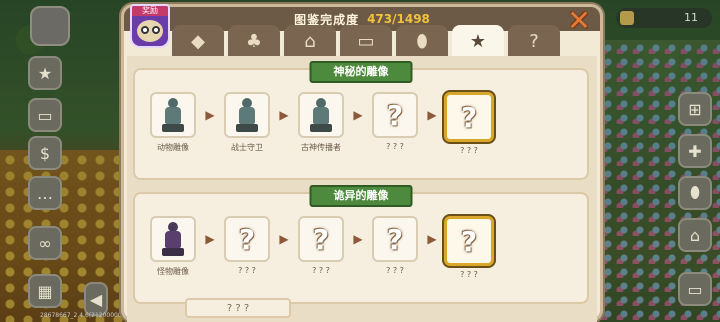 The width and height of the screenshot is (720, 322). What do you see at coordinates (627, 18) in the screenshot?
I see `coin-icon` at bounding box center [627, 18].